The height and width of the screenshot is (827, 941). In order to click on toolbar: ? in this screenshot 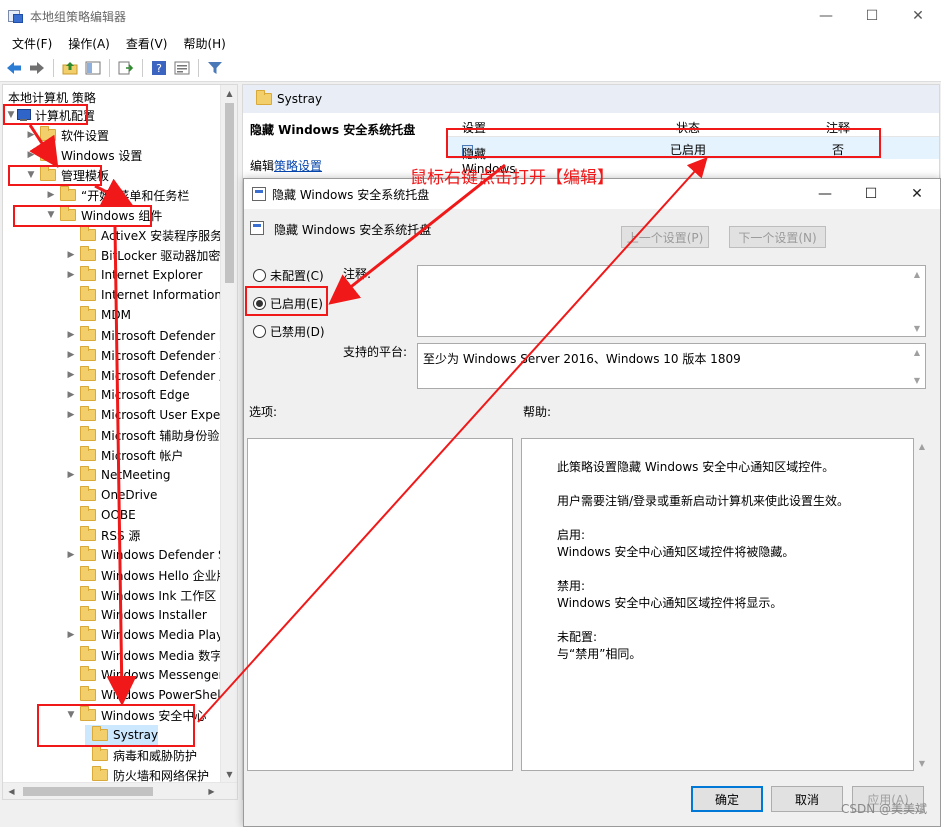, I will do `click(470, 68)`.